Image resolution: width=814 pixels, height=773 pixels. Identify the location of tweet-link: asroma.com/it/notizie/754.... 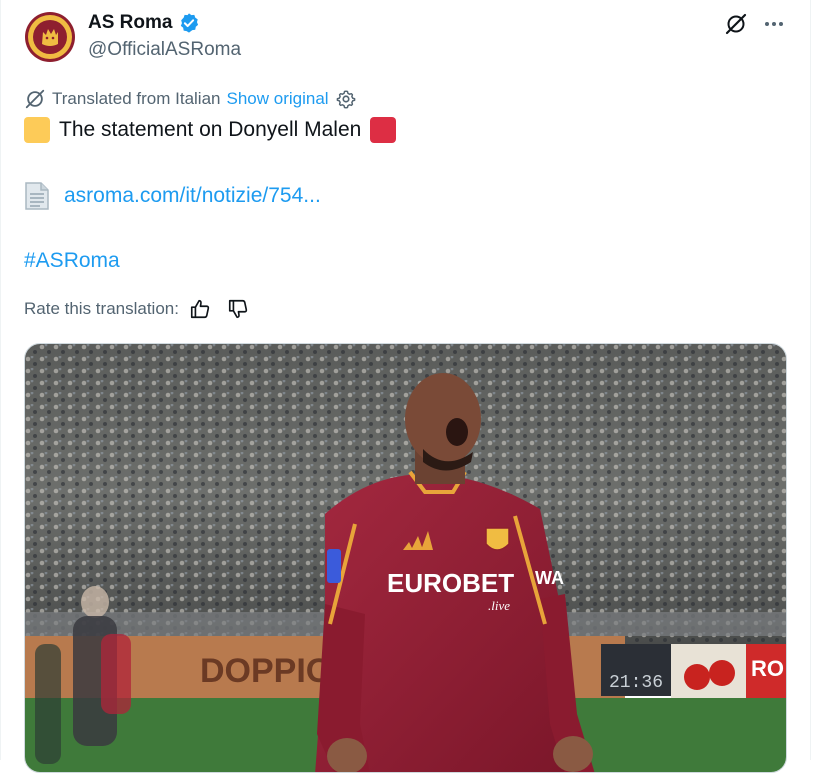
(192, 196).